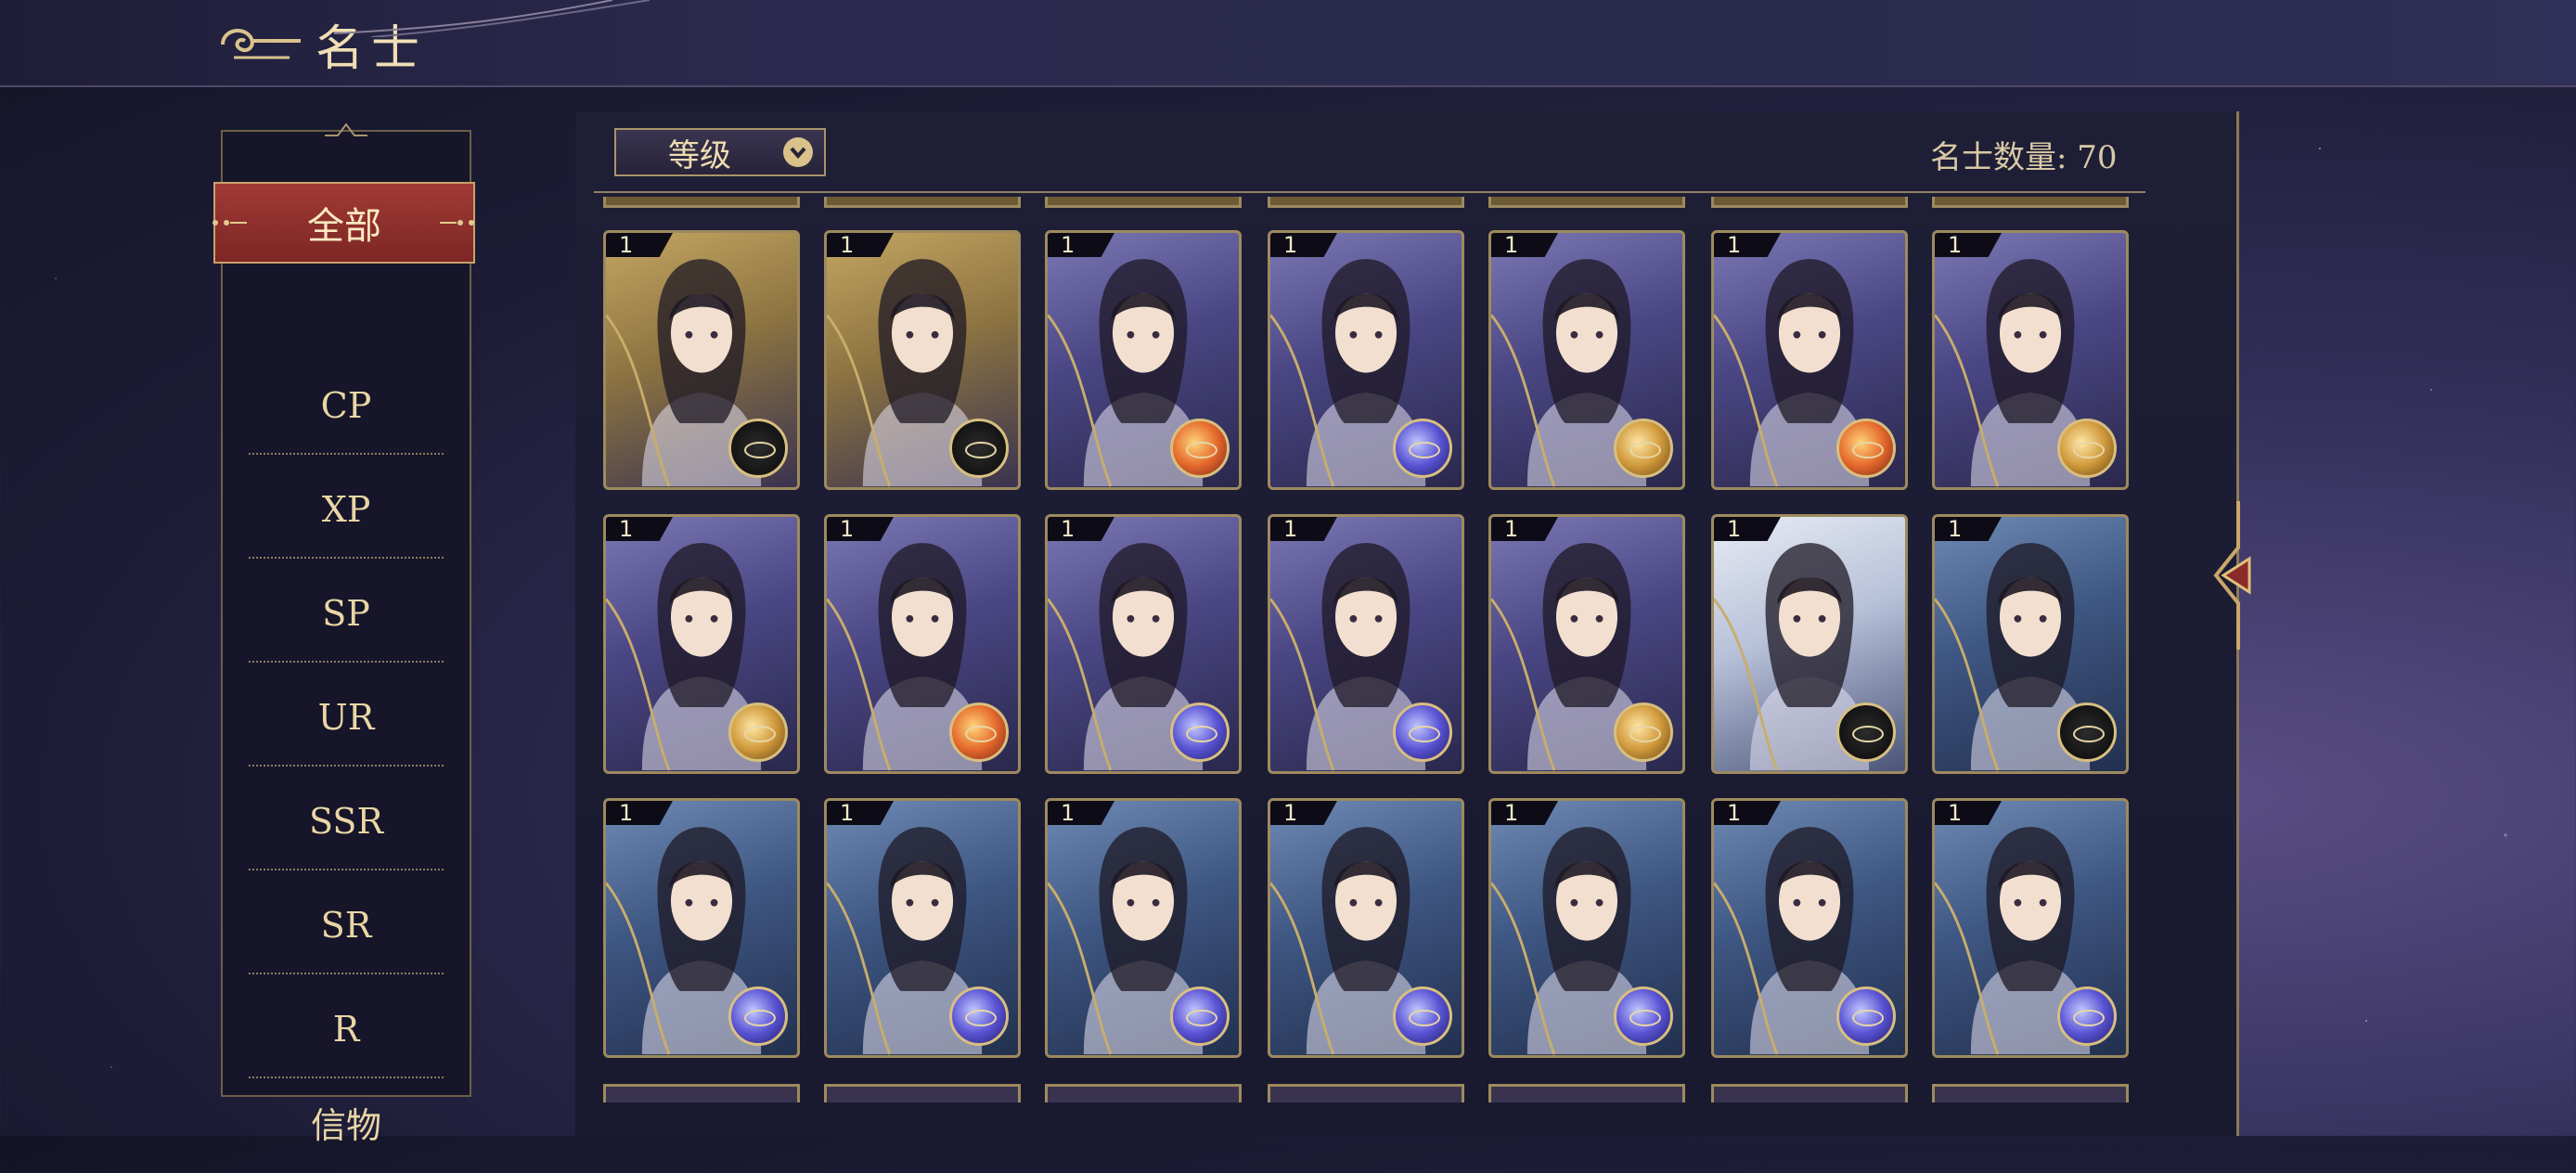 The width and height of the screenshot is (2576, 1173). What do you see at coordinates (457, 223) in the screenshot?
I see `dot-ornament-right` at bounding box center [457, 223].